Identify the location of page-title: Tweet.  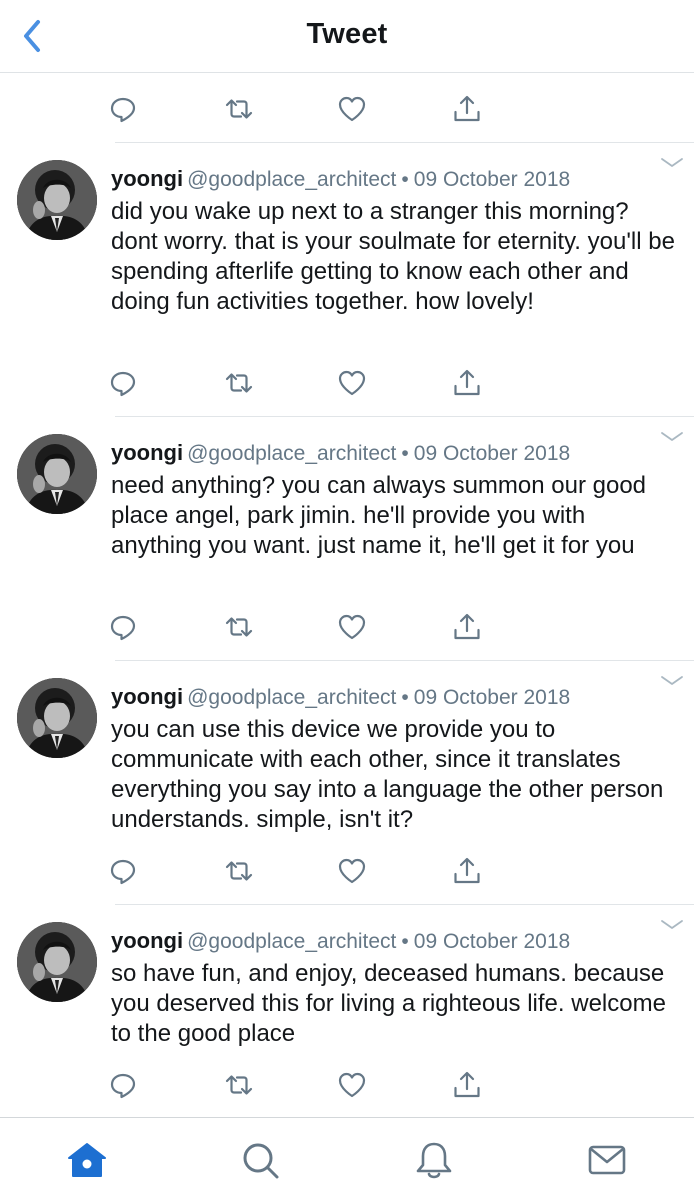
(347, 34).